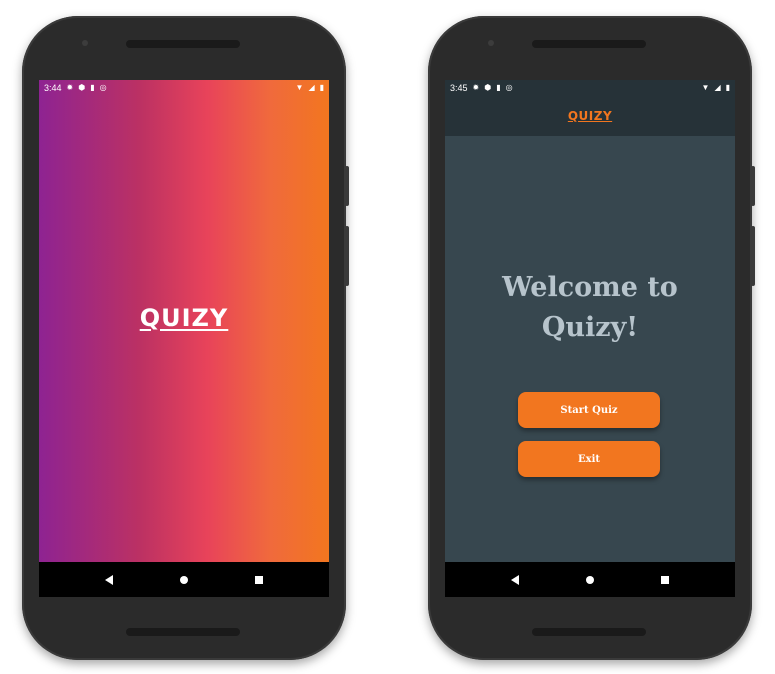 This screenshot has height=674, width=775. Describe the element at coordinates (53, 88) in the screenshot. I see `status-time: 3:44` at that location.